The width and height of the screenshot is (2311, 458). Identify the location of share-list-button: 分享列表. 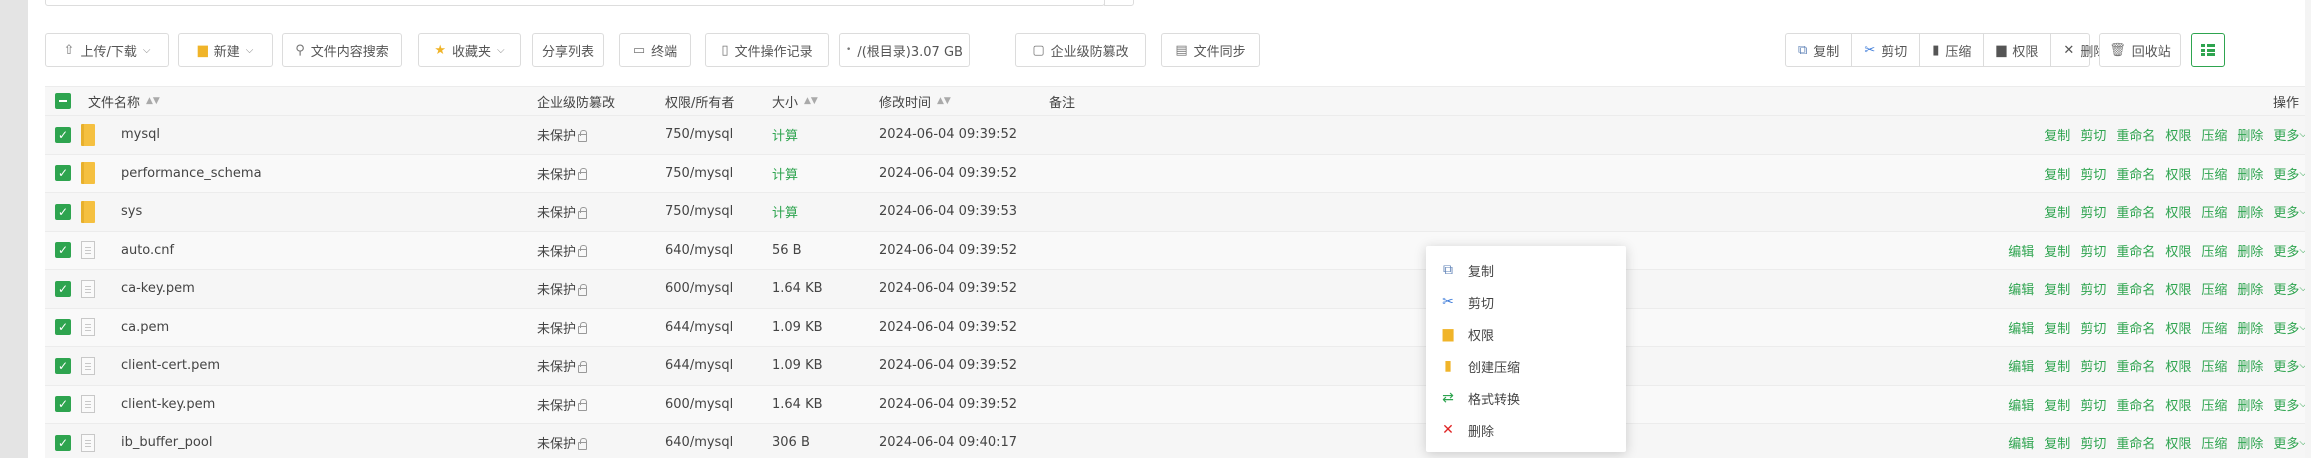
(568, 50).